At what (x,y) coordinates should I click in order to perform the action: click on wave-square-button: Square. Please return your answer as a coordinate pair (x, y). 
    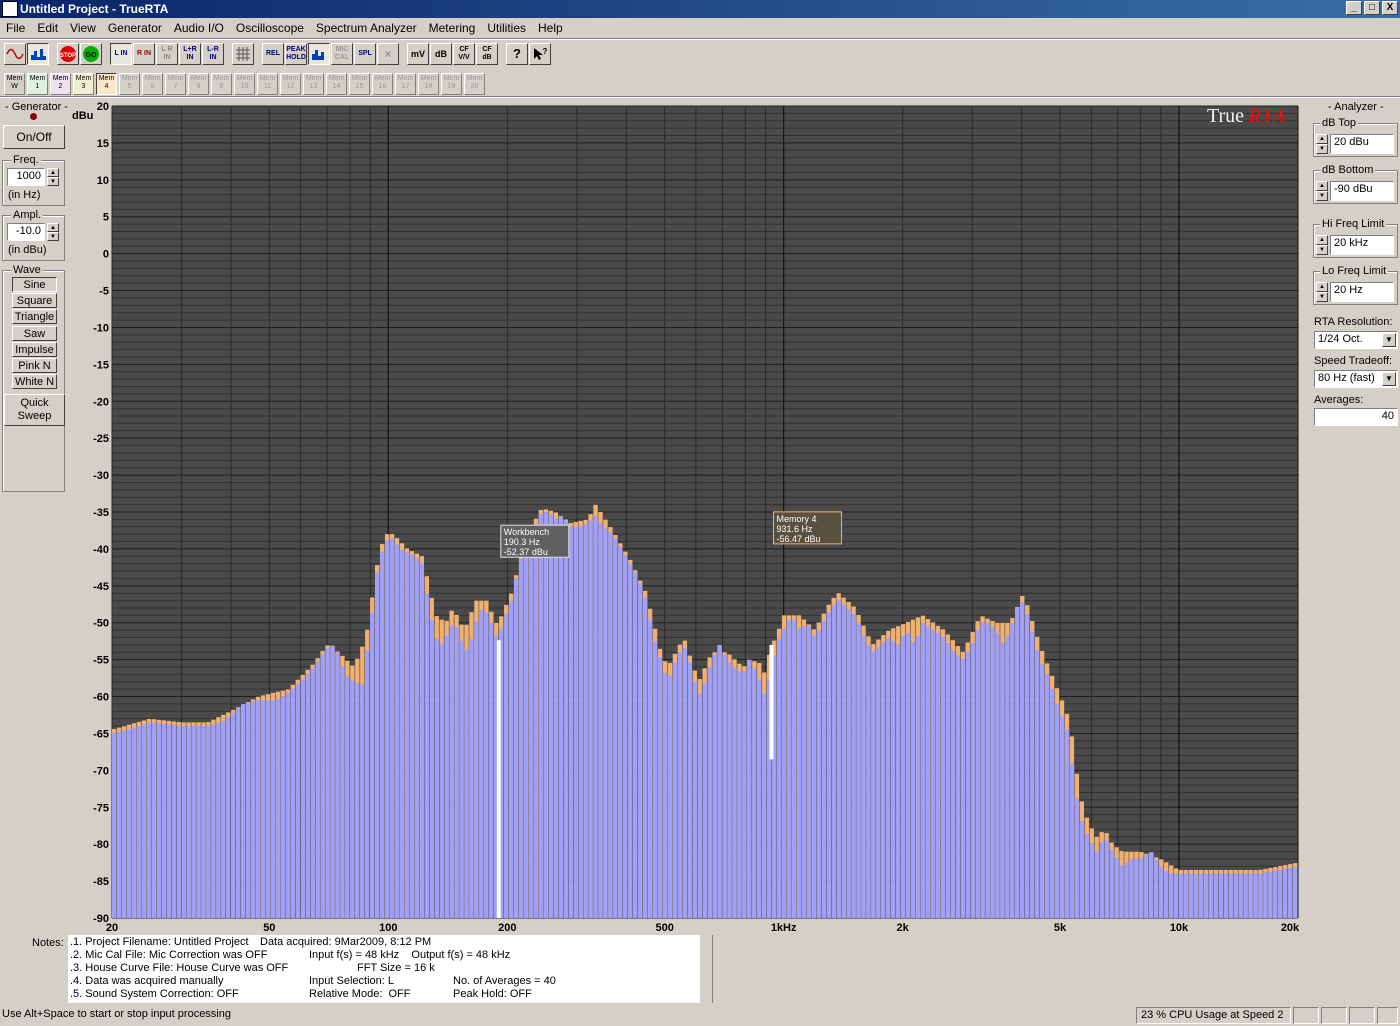
    Looking at the image, I should click on (34, 300).